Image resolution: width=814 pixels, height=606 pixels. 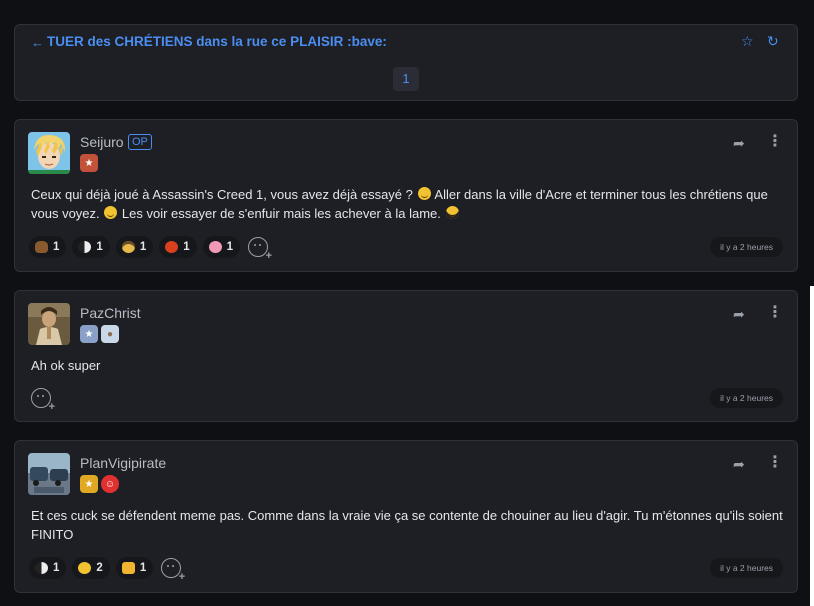 I want to click on reaction-pink-pig: 1, so click(x=221, y=247).